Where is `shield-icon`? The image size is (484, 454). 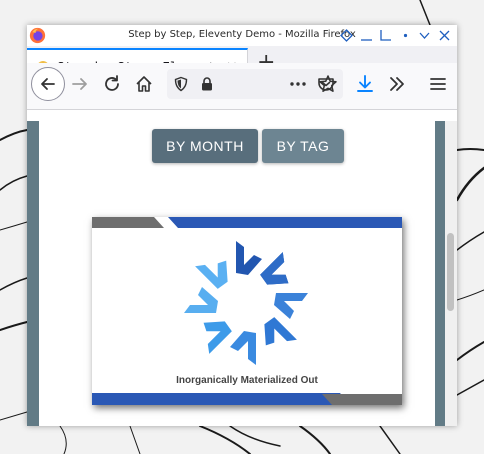 shield-icon is located at coordinates (181, 84).